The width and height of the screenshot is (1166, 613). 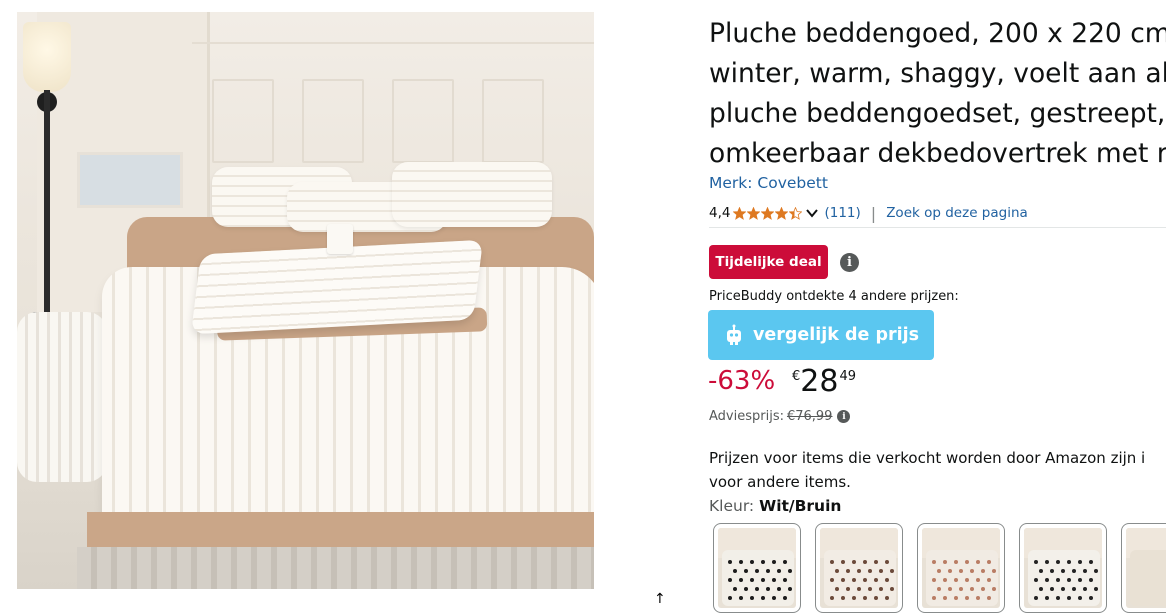 I want to click on color-swatch-wit-roze-harten, so click(x=961, y=568).